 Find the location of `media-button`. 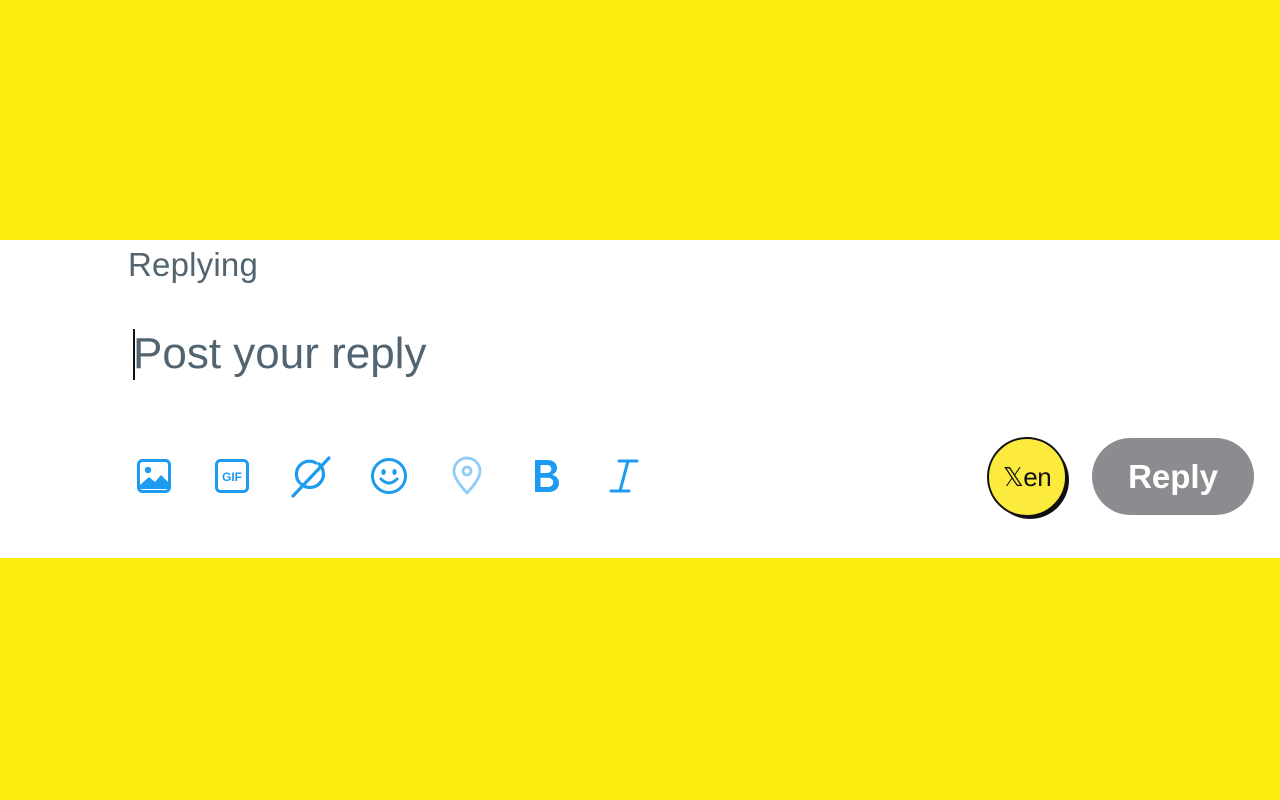

media-button is located at coordinates (154, 476).